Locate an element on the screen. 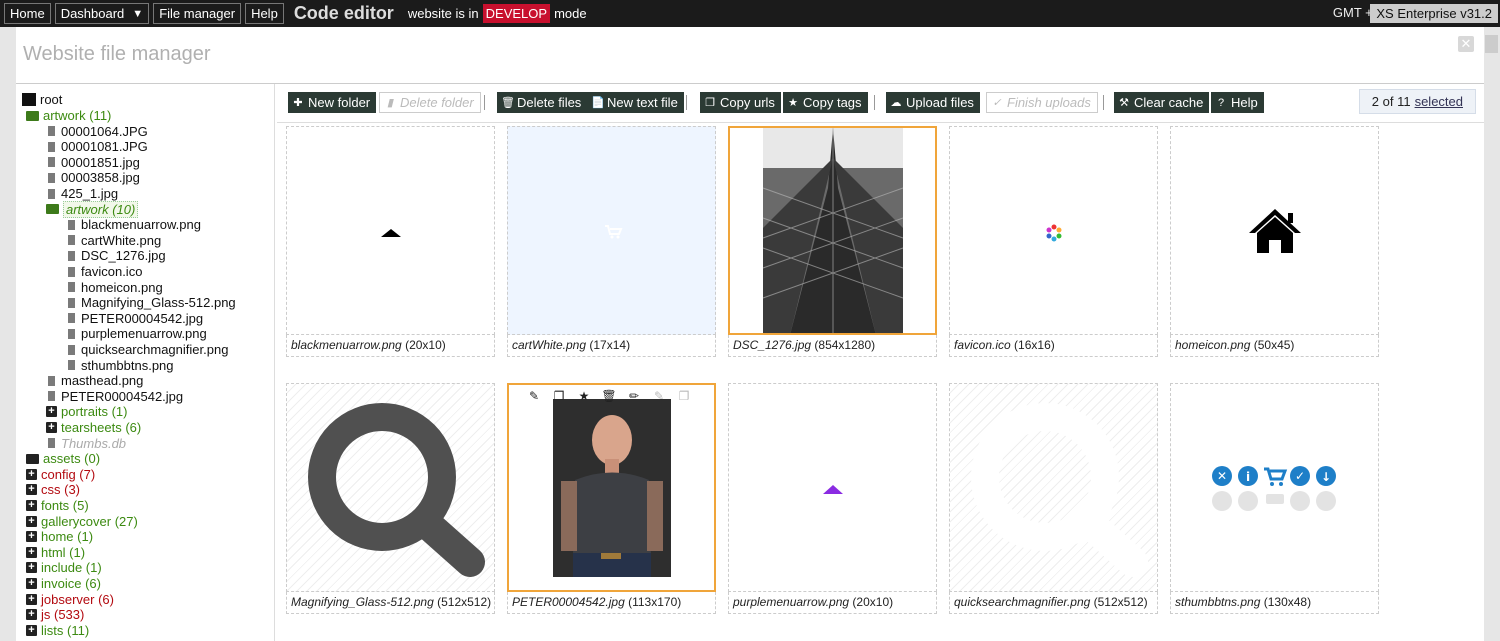 This screenshot has width=1500, height=641. tree-folder: artwork (11) is located at coordinates (68, 115).